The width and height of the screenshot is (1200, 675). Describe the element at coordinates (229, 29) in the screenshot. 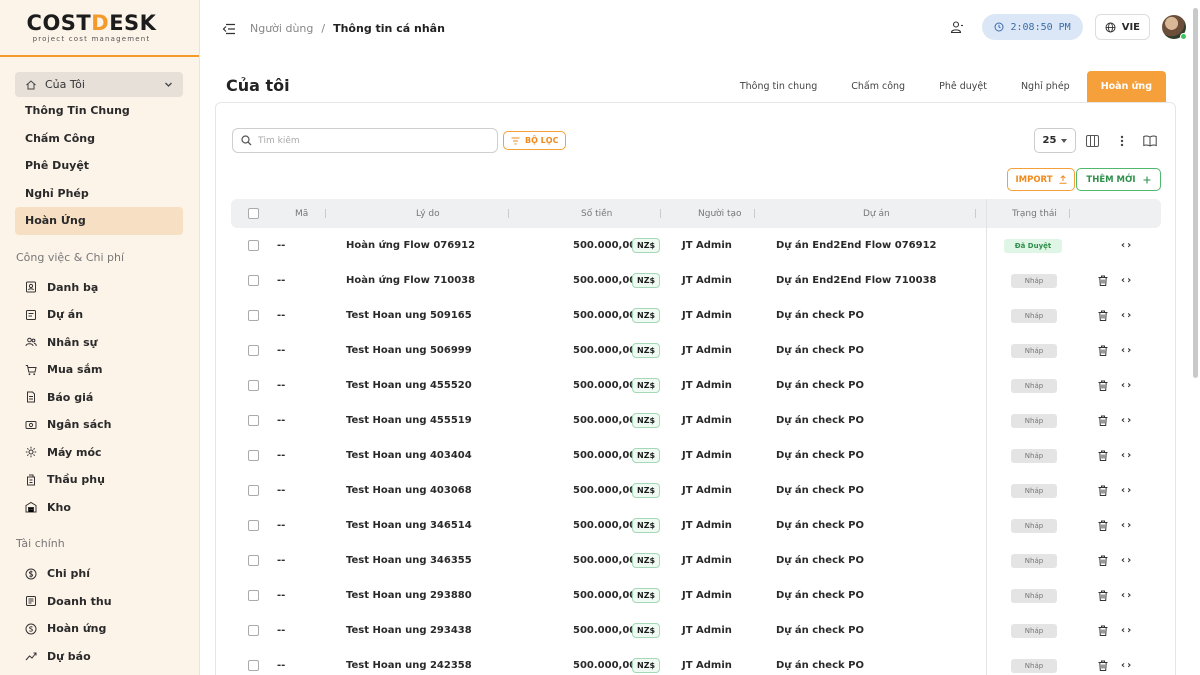

I see `collapse-sidebar-icon` at that location.